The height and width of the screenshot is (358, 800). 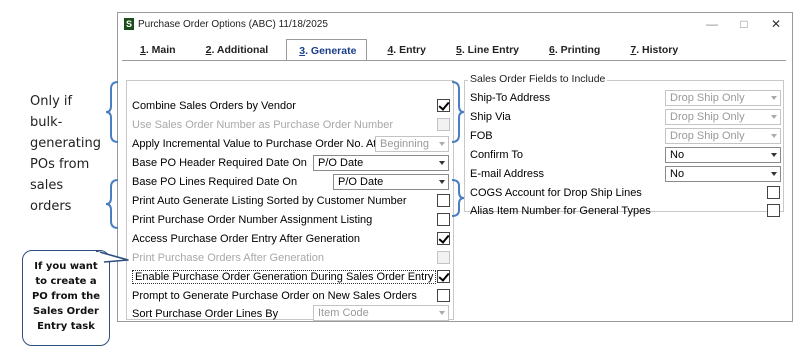 I want to click on confirm-to-label: Confirm To, so click(x=496, y=154).